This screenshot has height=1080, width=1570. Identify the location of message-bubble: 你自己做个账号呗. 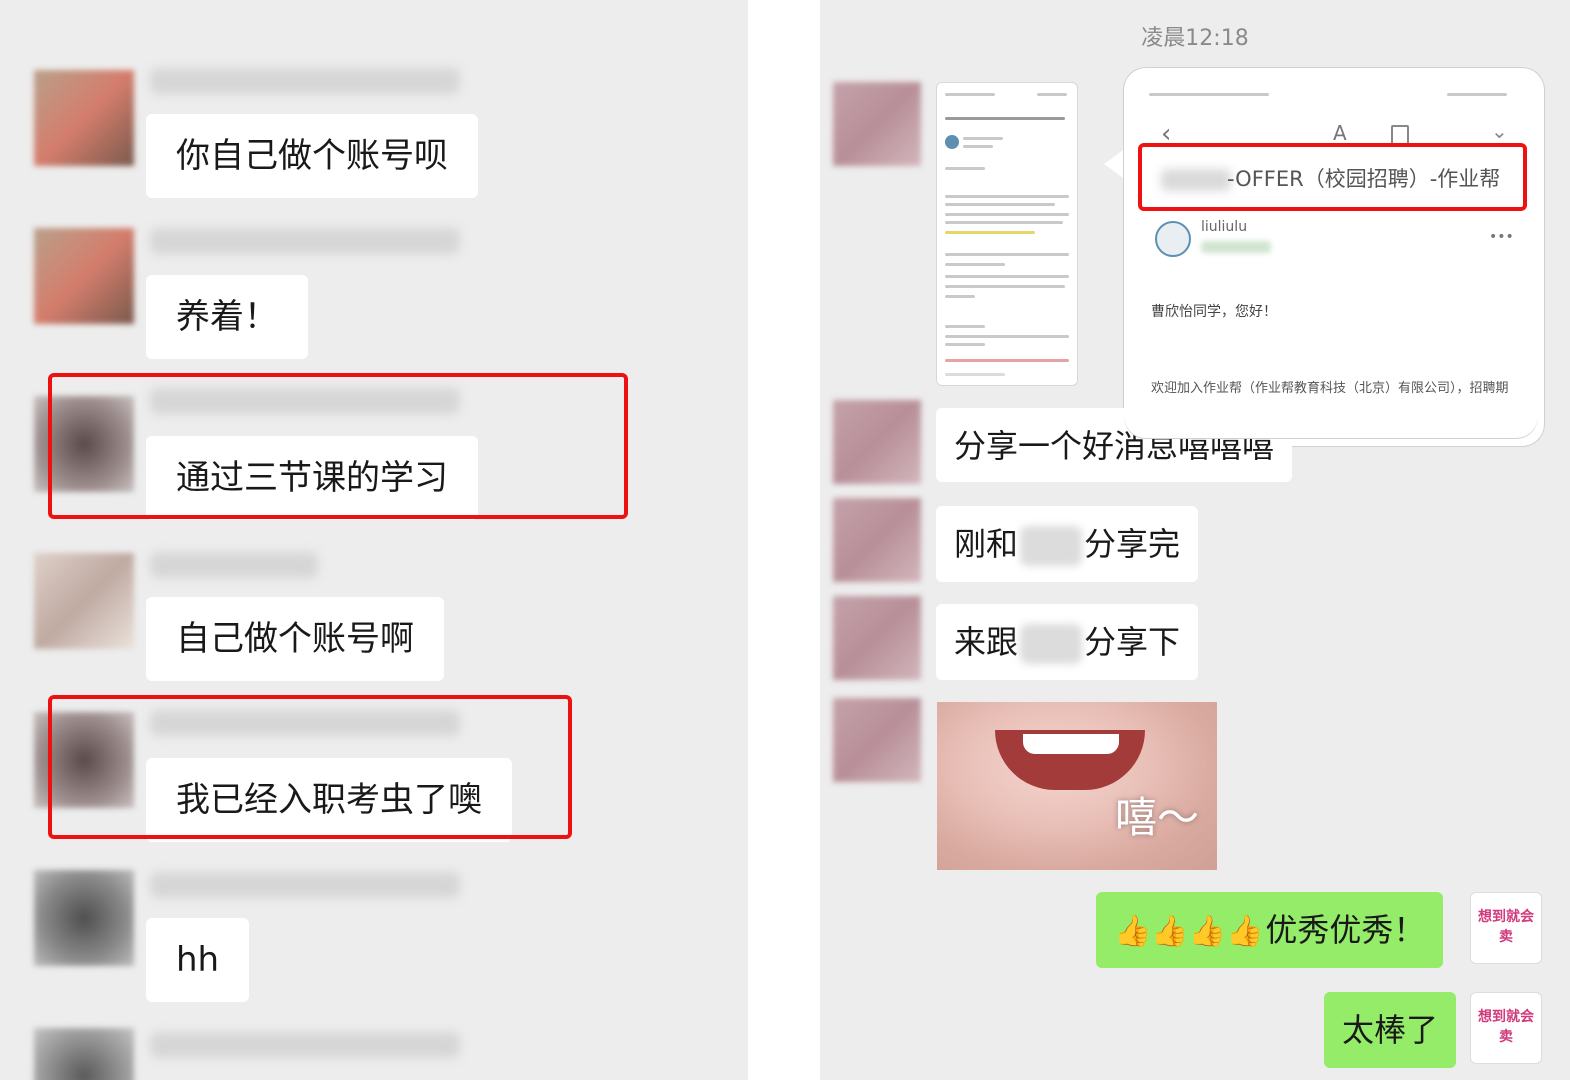
(312, 156).